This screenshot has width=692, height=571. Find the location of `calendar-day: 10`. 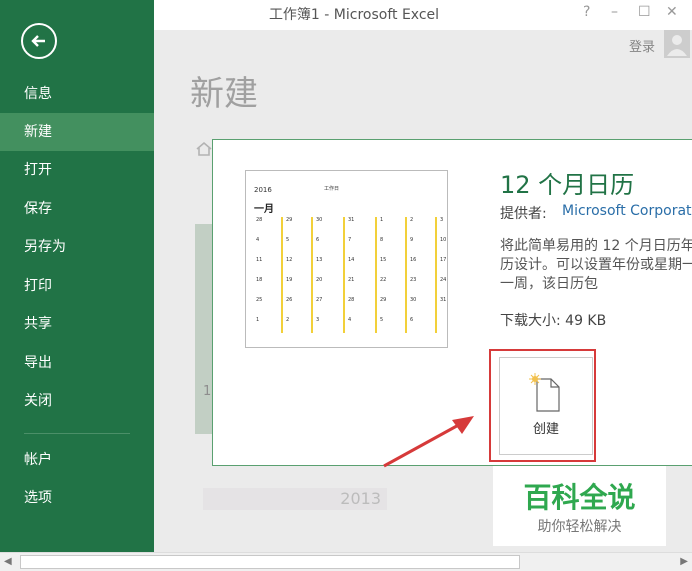

calendar-day: 10 is located at coordinates (443, 240).